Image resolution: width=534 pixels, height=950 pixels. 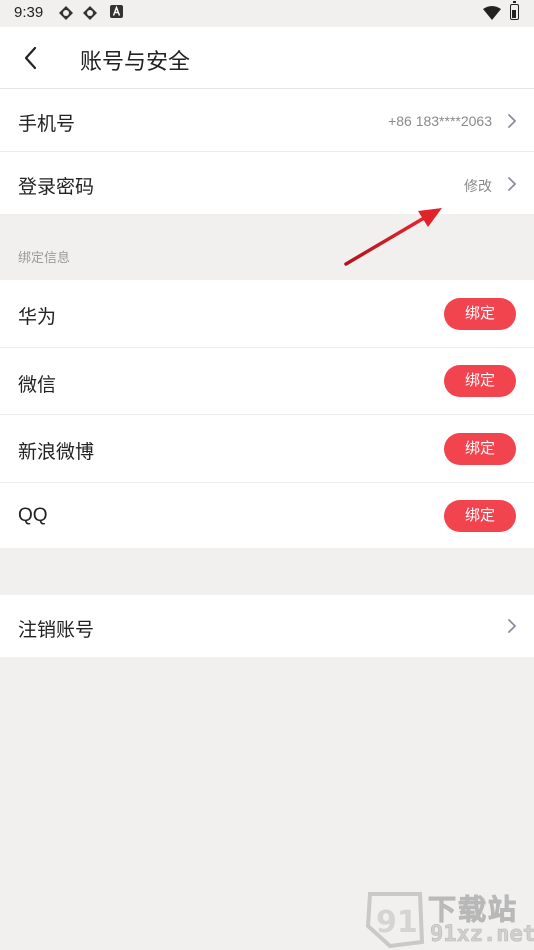 What do you see at coordinates (447, 918) in the screenshot?
I see `watermark: 91 下载站 91xz.net` at bounding box center [447, 918].